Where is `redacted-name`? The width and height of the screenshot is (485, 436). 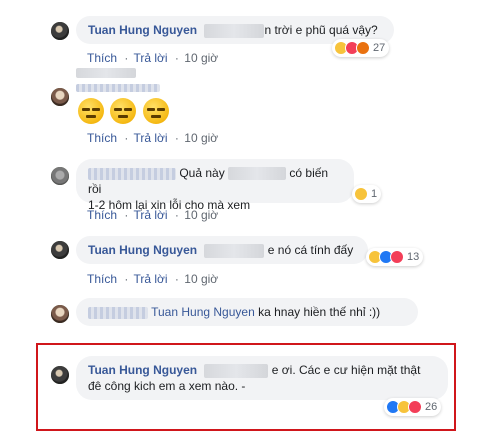
redacted-name is located at coordinates (106, 73).